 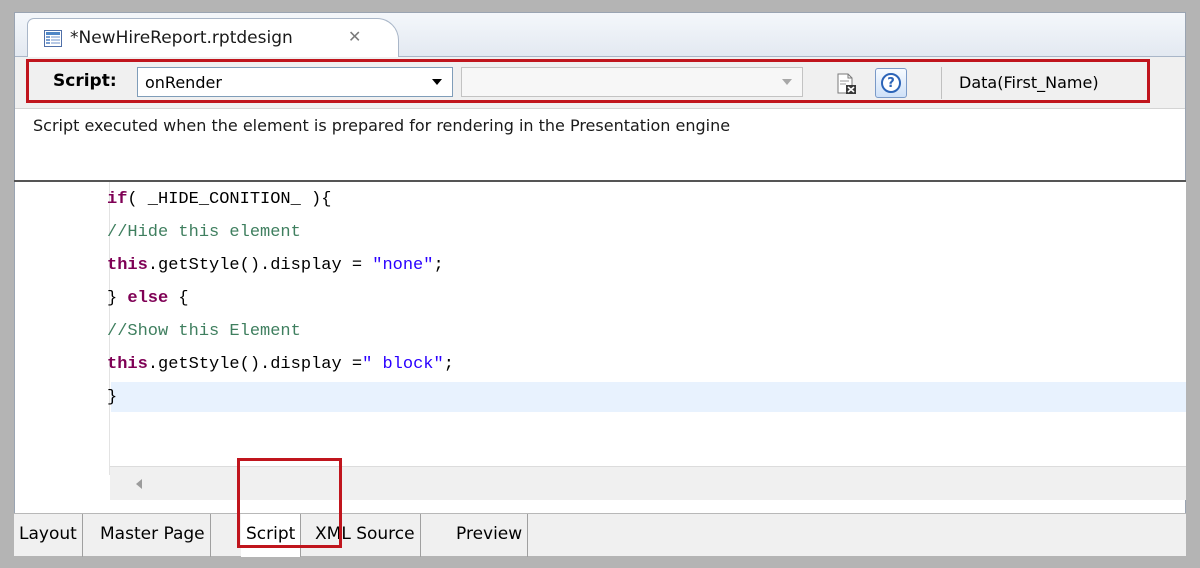 What do you see at coordinates (588, 81) in the screenshot?
I see `toolbar-highlight-box` at bounding box center [588, 81].